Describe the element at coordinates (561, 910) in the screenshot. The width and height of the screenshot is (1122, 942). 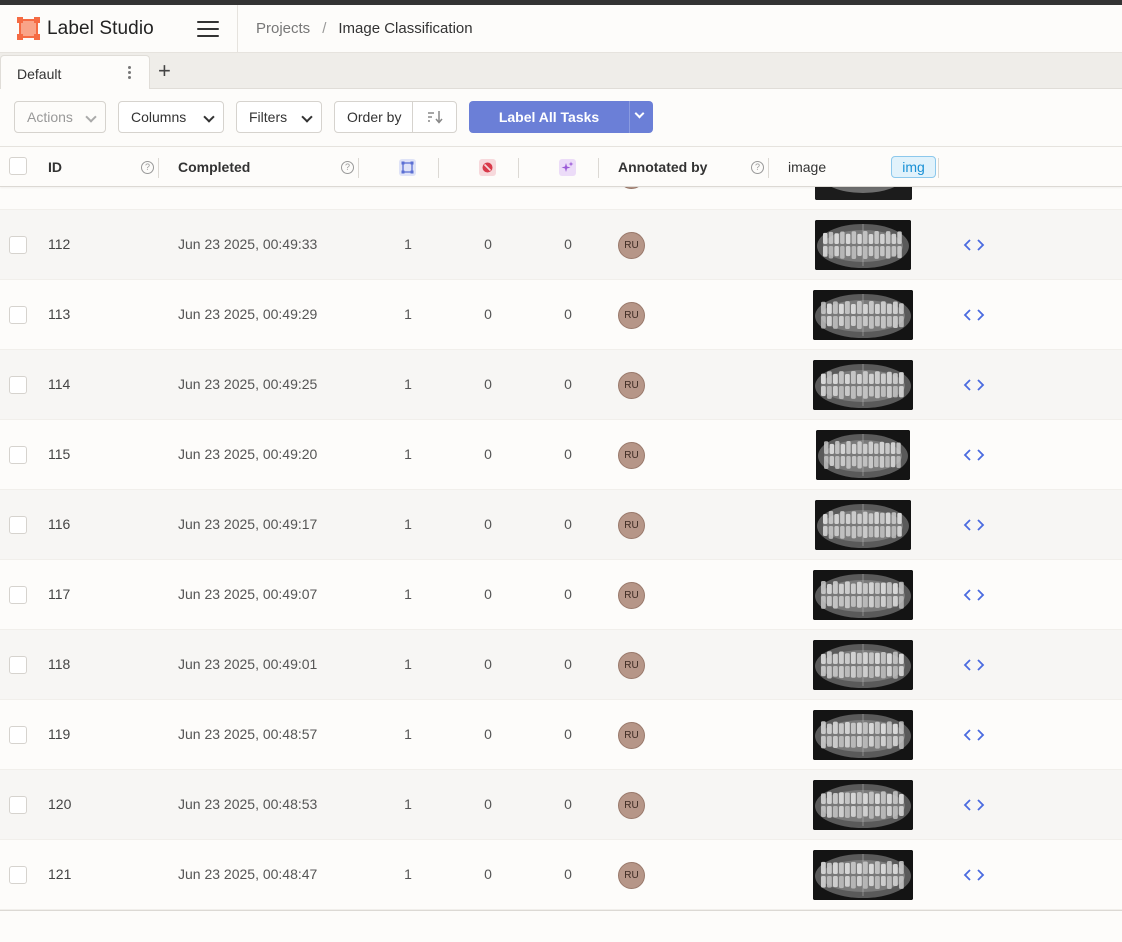
I see `table-bottom-border` at that location.